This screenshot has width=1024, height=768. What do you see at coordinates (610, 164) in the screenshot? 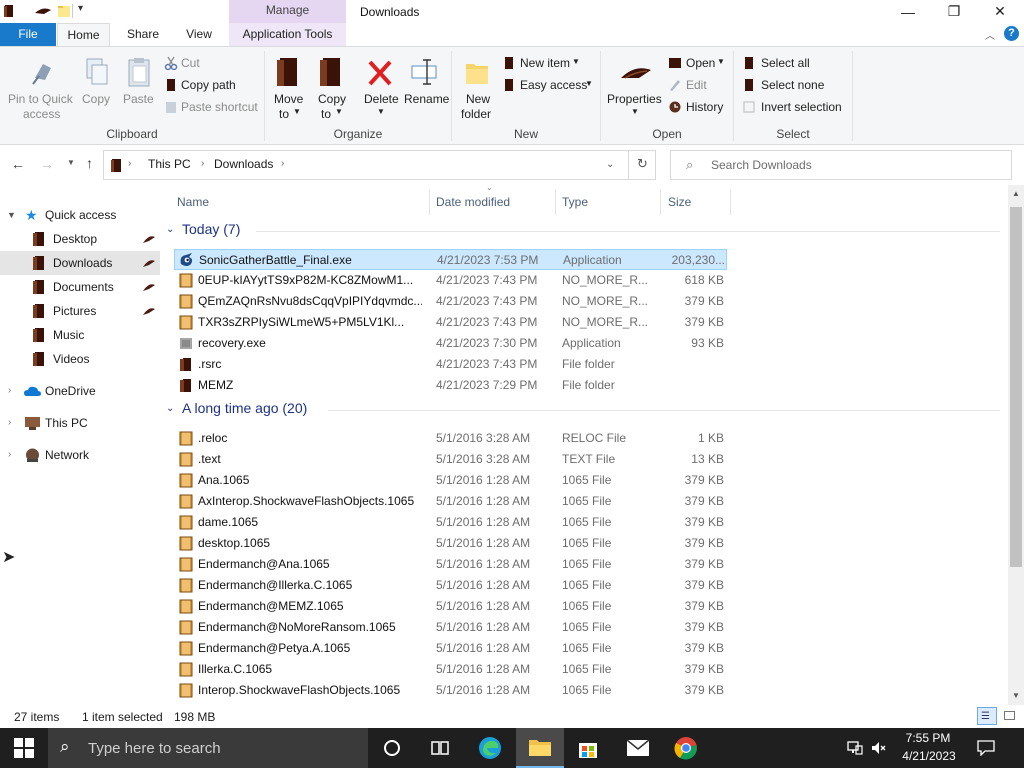
I see `address-history-icon: ⌄` at bounding box center [610, 164].